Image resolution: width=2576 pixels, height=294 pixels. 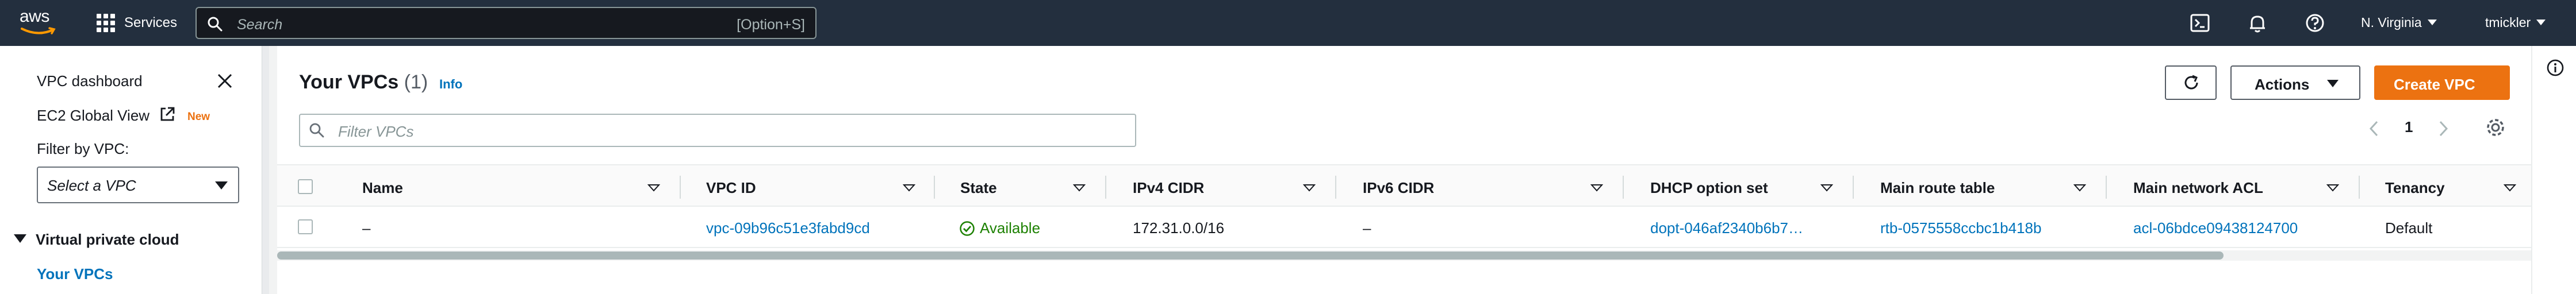 What do you see at coordinates (1168, 188) in the screenshot?
I see `column-header-ipv4-cidr: IPv4 CIDR` at bounding box center [1168, 188].